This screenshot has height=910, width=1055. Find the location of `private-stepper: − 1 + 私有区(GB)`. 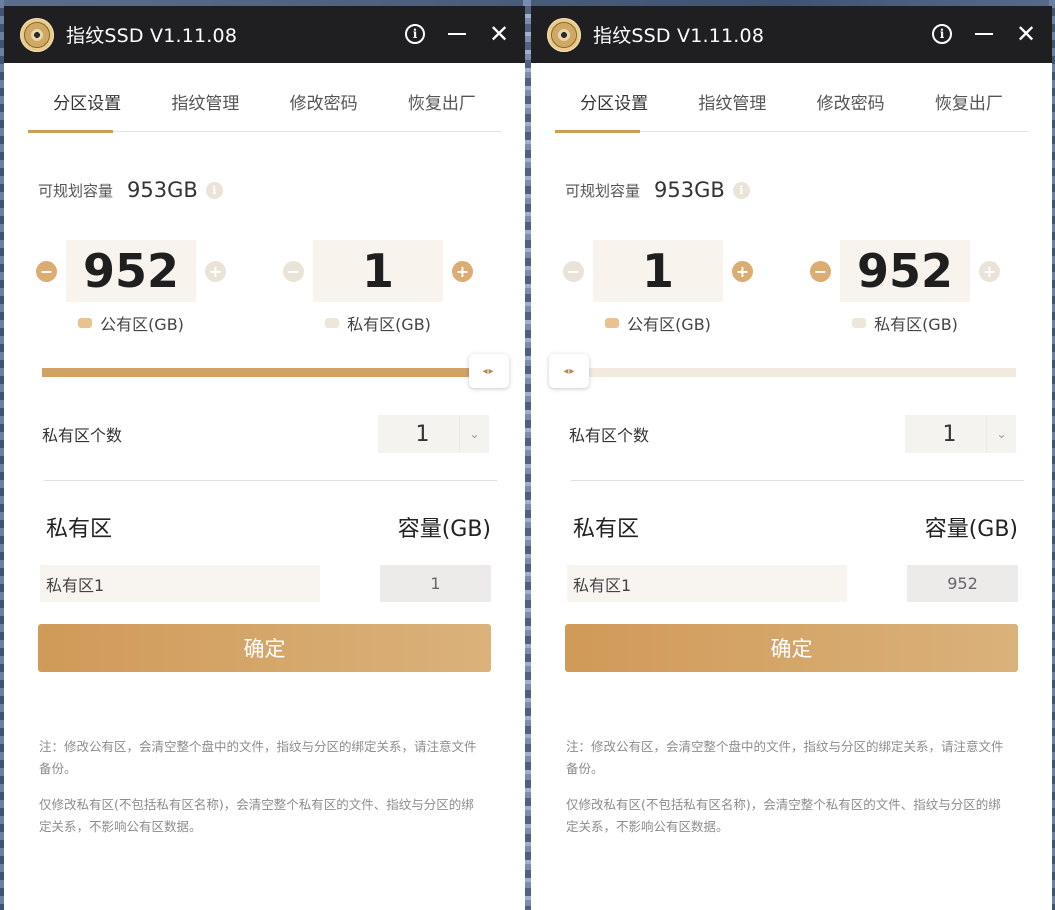

private-stepper: − 1 + 私有区(GB) is located at coordinates (378, 287).